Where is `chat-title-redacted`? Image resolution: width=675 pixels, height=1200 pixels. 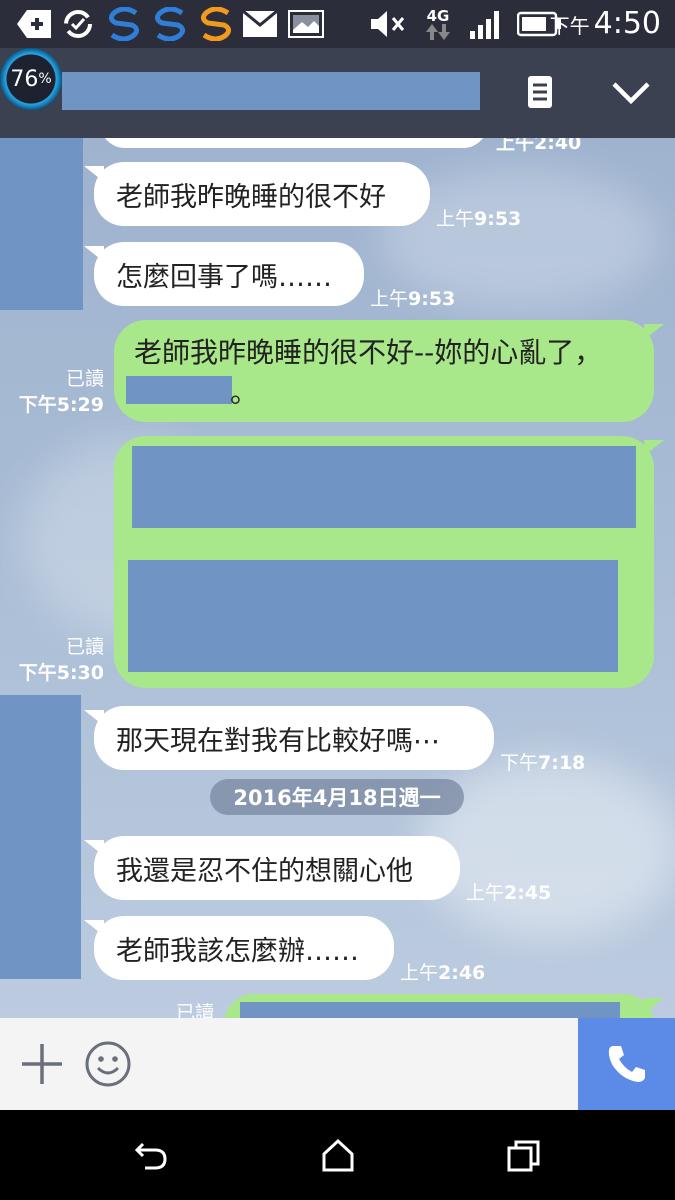
chat-title-redacted is located at coordinates (271, 91).